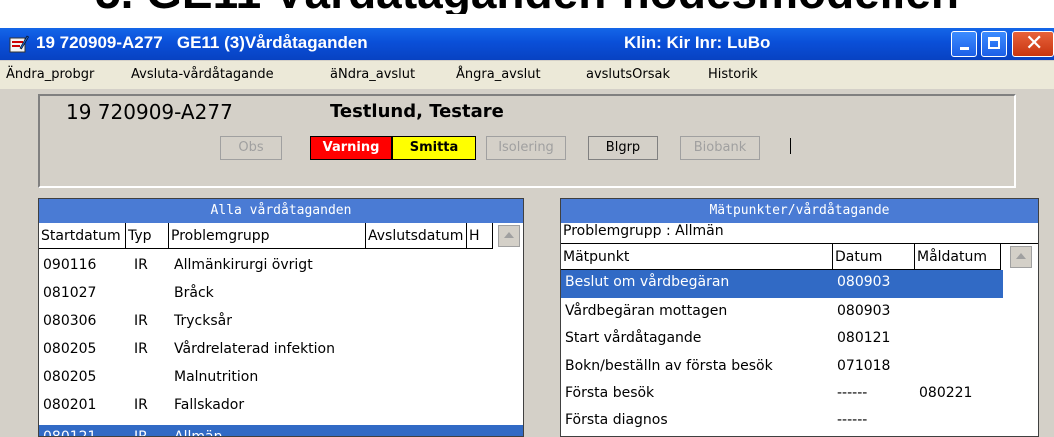 The height and width of the screenshot is (437, 1054). I want to click on menu-andra-probgr: Ändra_probgr, so click(50, 74).